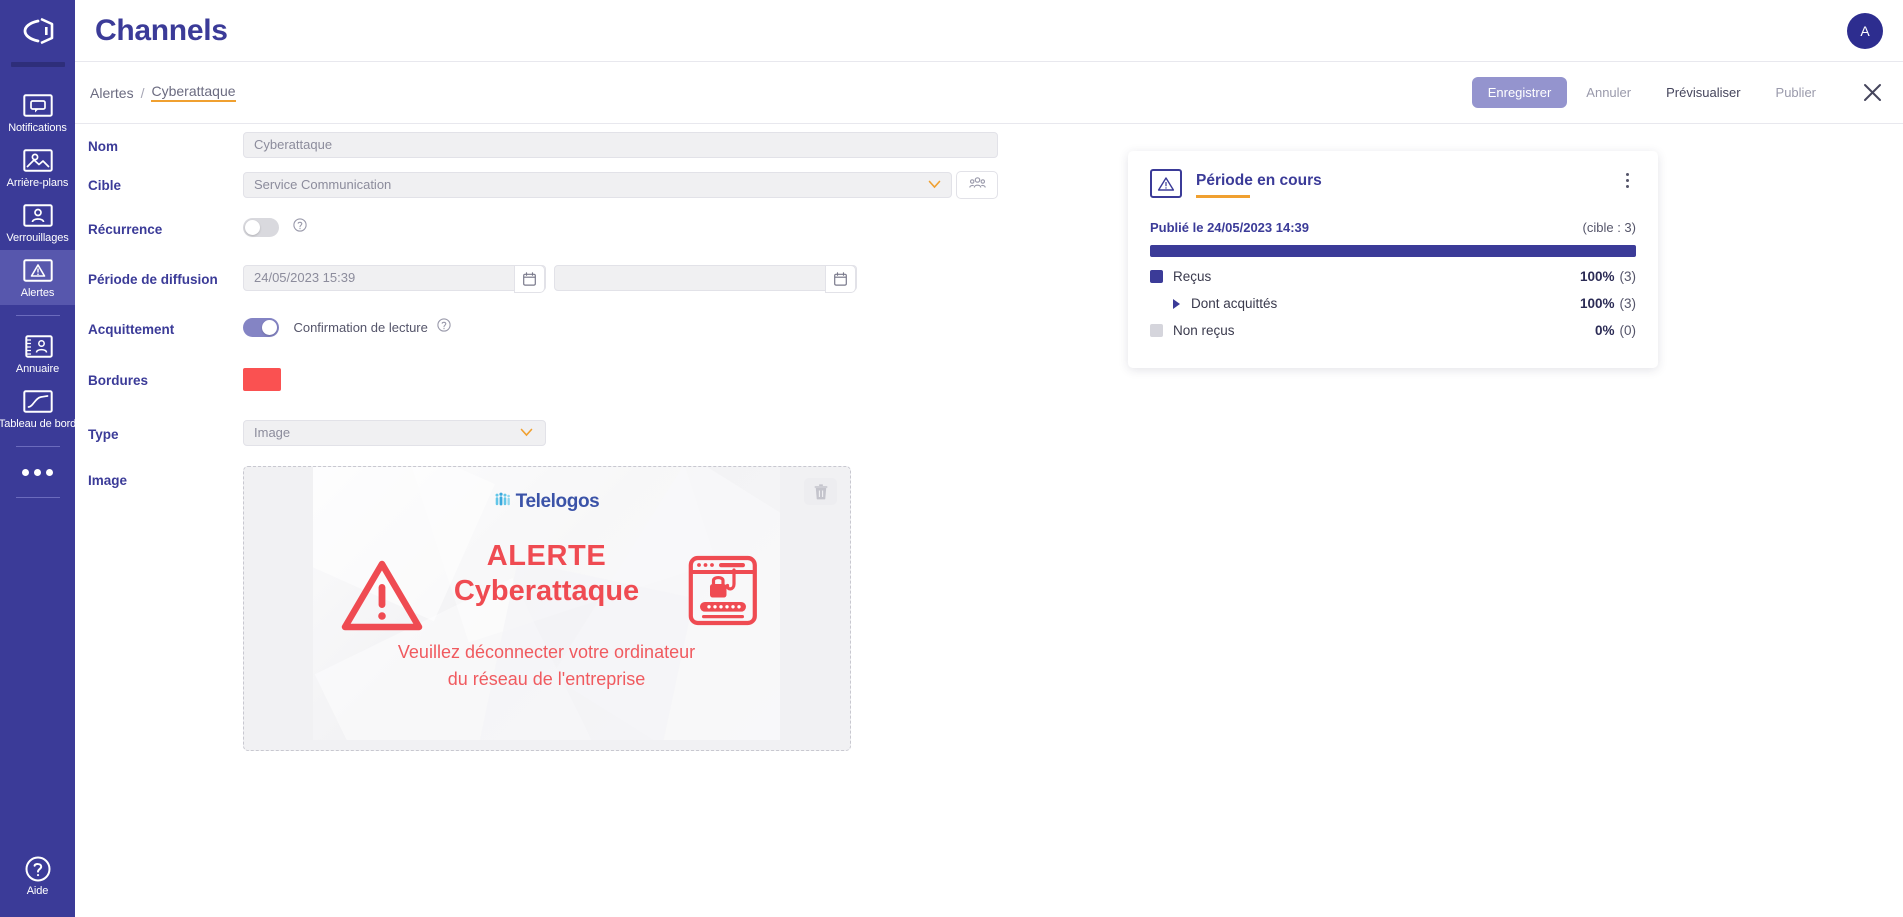 The width and height of the screenshot is (1903, 917). What do you see at coordinates (1872, 93) in the screenshot?
I see `close-icon` at bounding box center [1872, 93].